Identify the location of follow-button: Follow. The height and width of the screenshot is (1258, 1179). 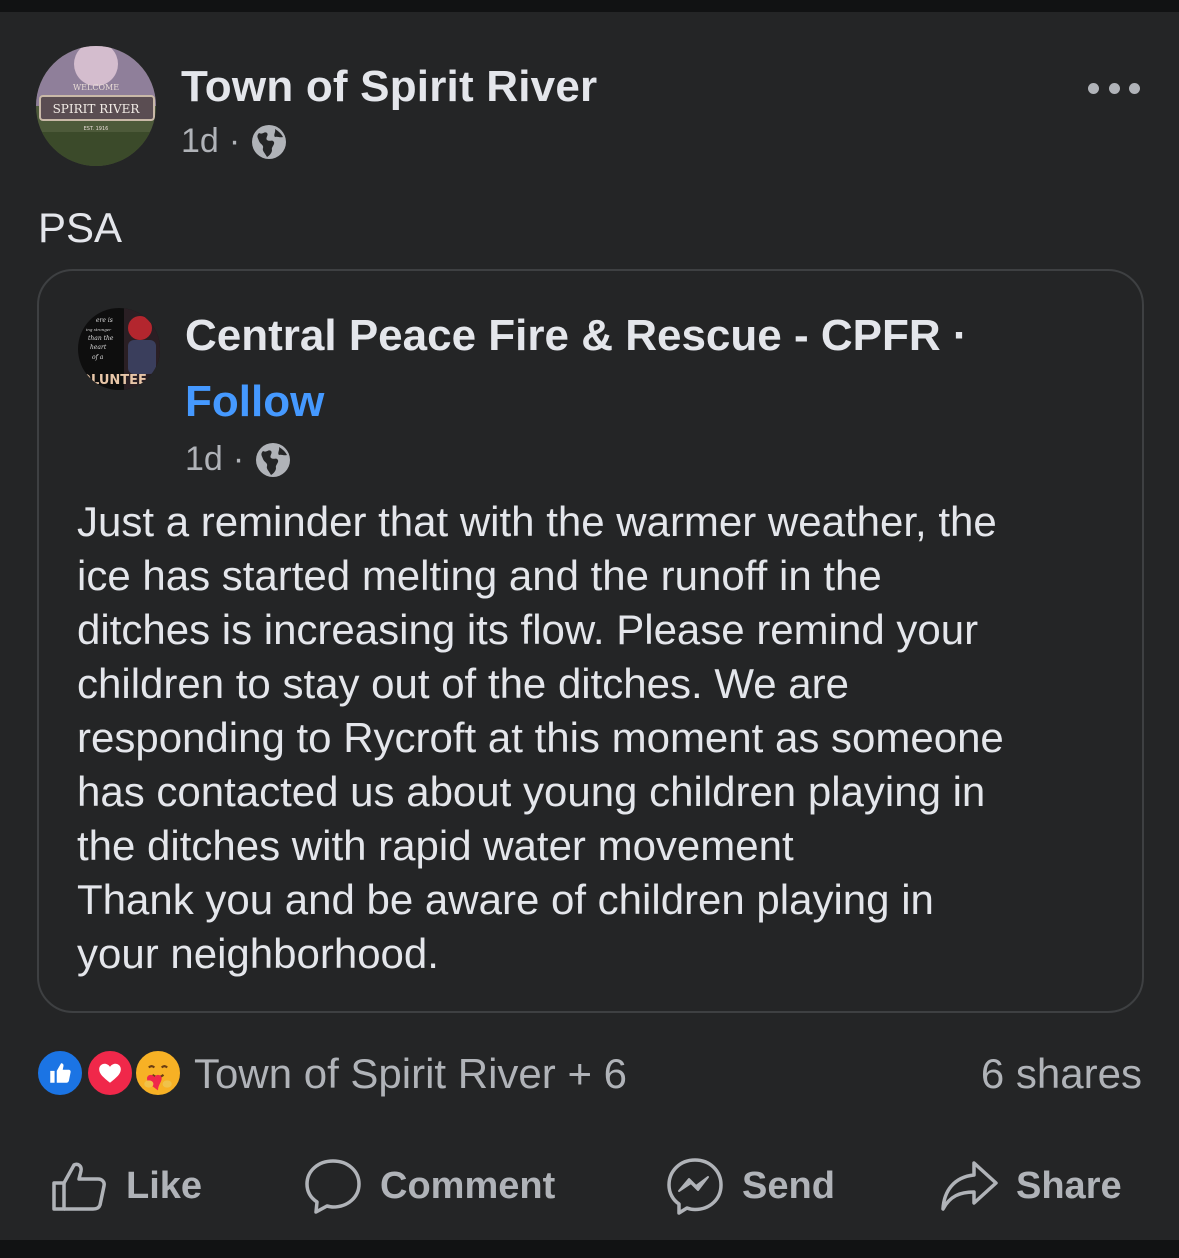
(254, 402).